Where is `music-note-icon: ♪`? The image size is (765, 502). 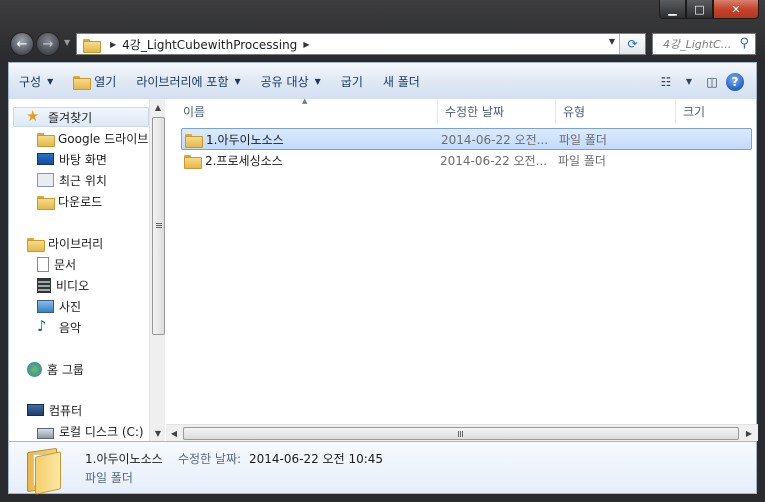
music-note-icon: ♪ is located at coordinates (42, 326).